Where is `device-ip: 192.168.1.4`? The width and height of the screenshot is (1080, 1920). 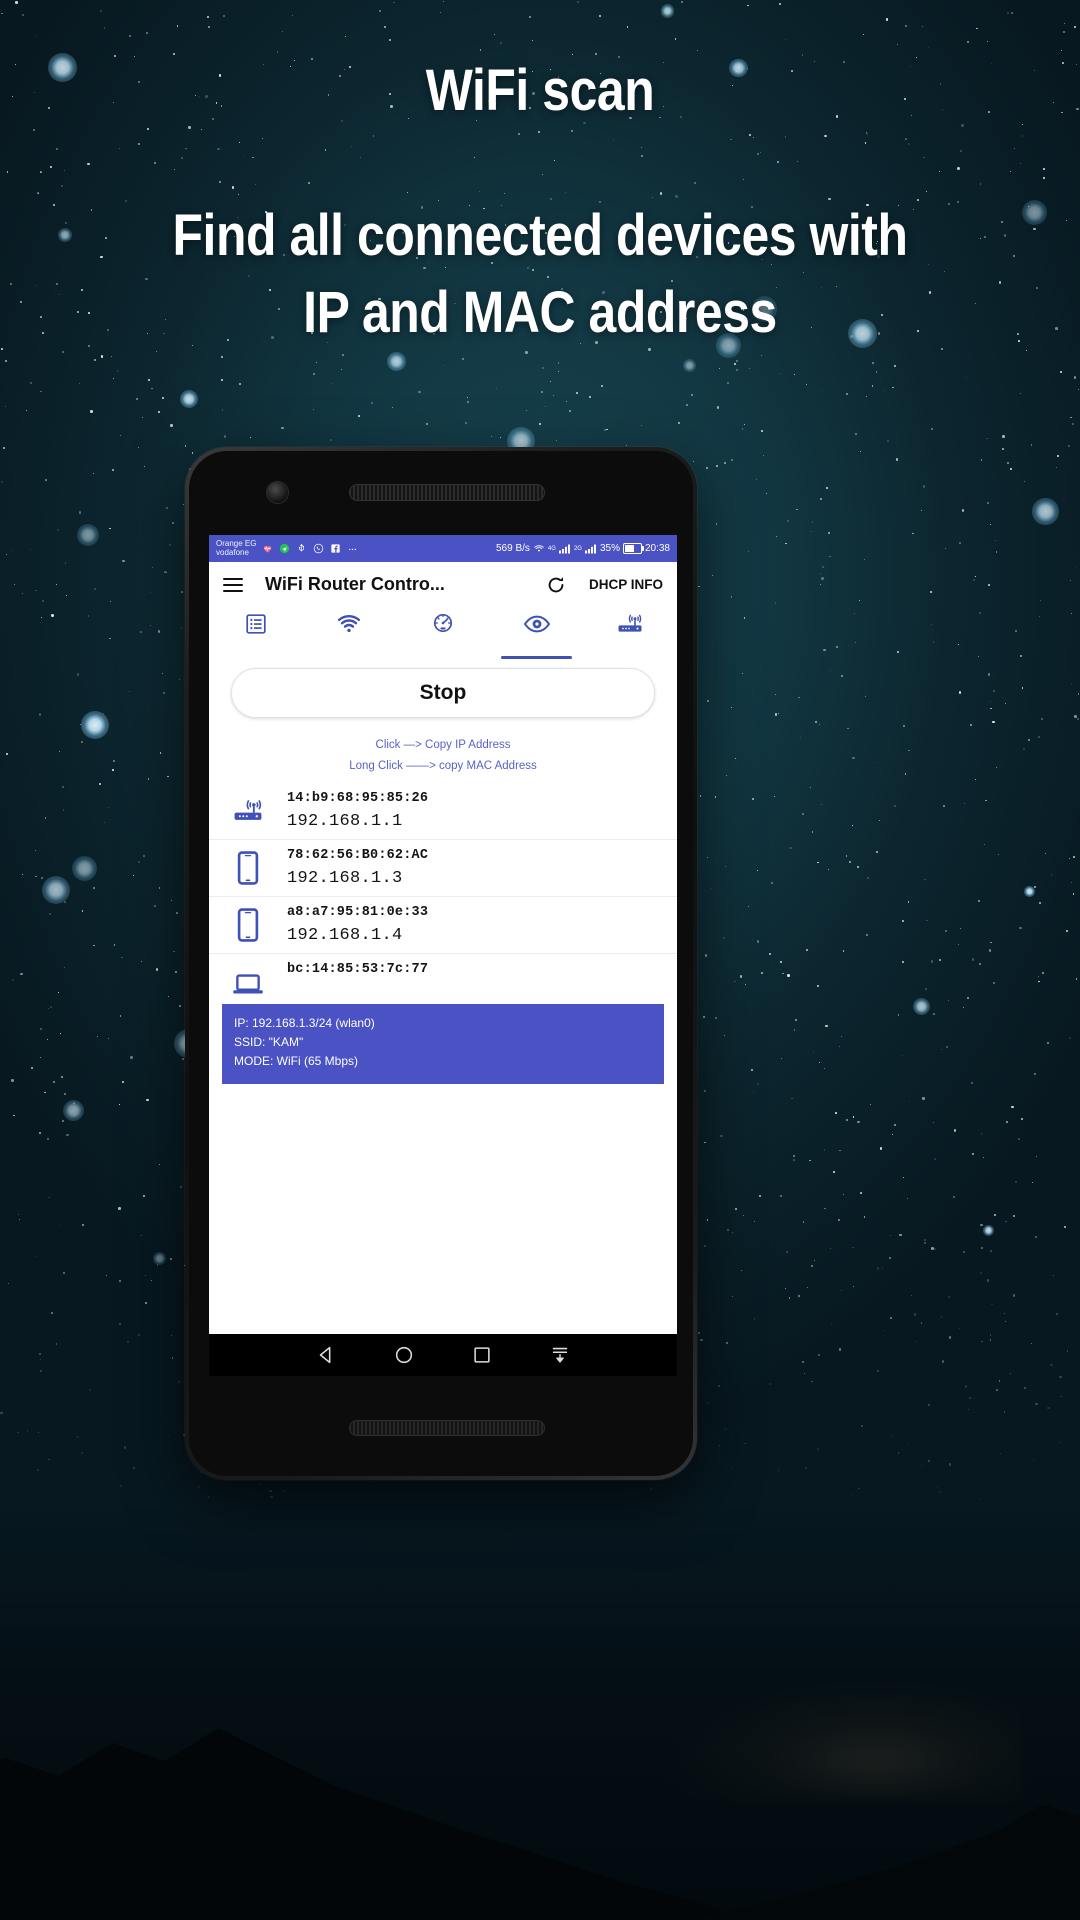 device-ip: 192.168.1.4 is located at coordinates (345, 935).